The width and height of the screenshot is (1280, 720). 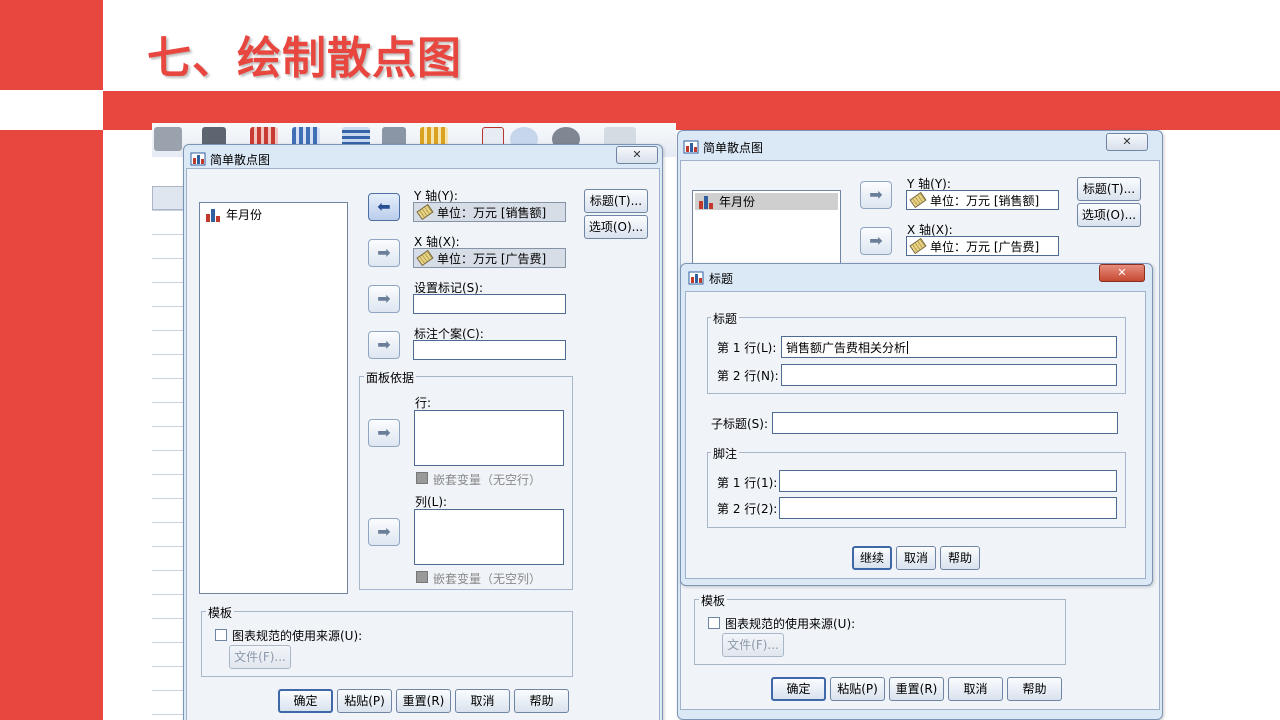 I want to click on nest-rows-label: 嵌套变量（无空行）, so click(x=487, y=480).